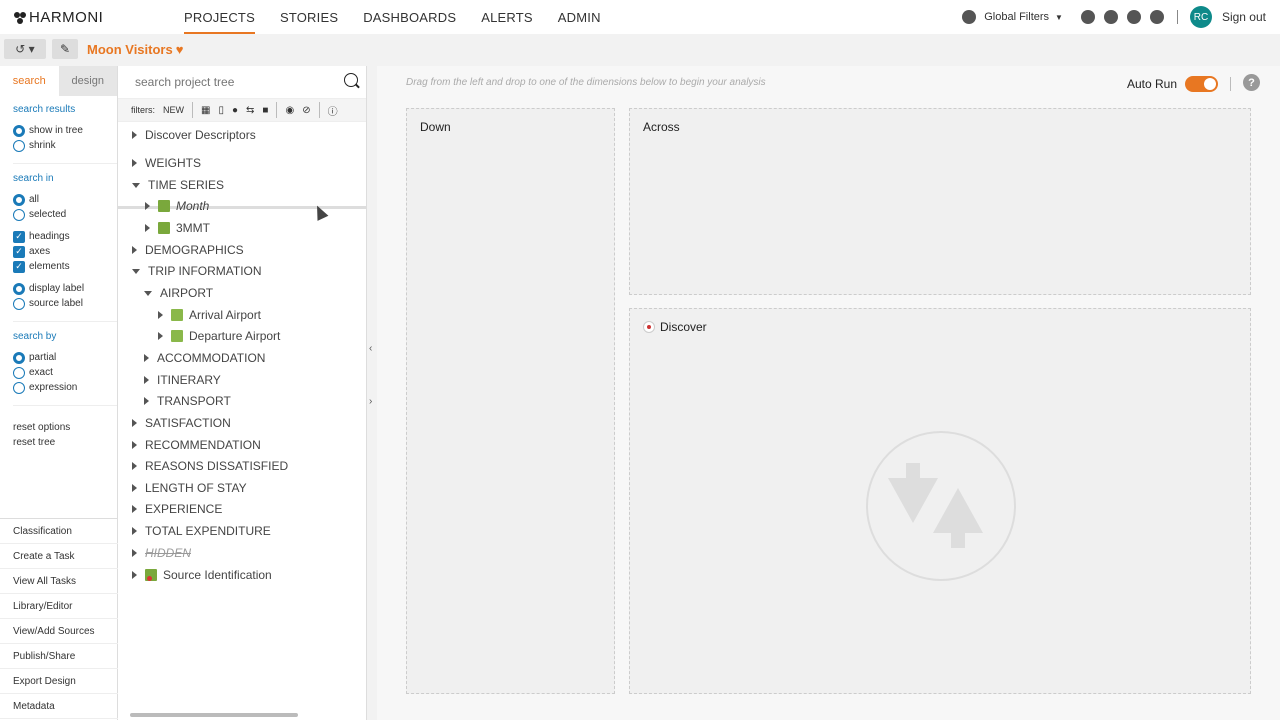 The width and height of the screenshot is (1280, 720). I want to click on option-shrink: shrink, so click(65, 145).